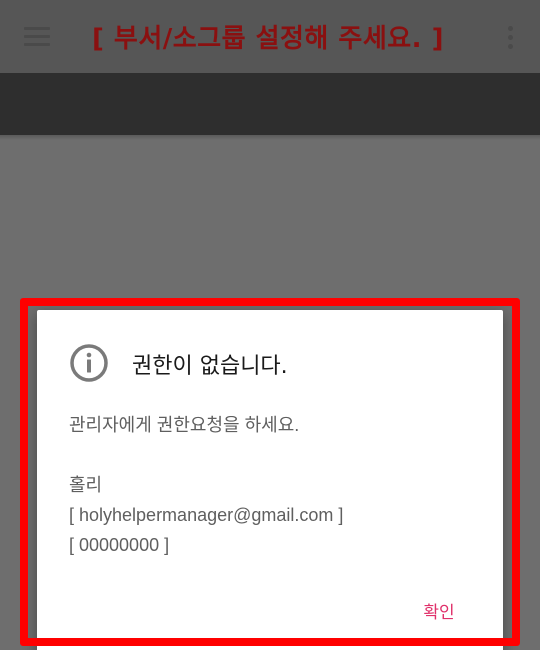  Describe the element at coordinates (510, 38) in the screenshot. I see `more-vertical-icon` at that location.